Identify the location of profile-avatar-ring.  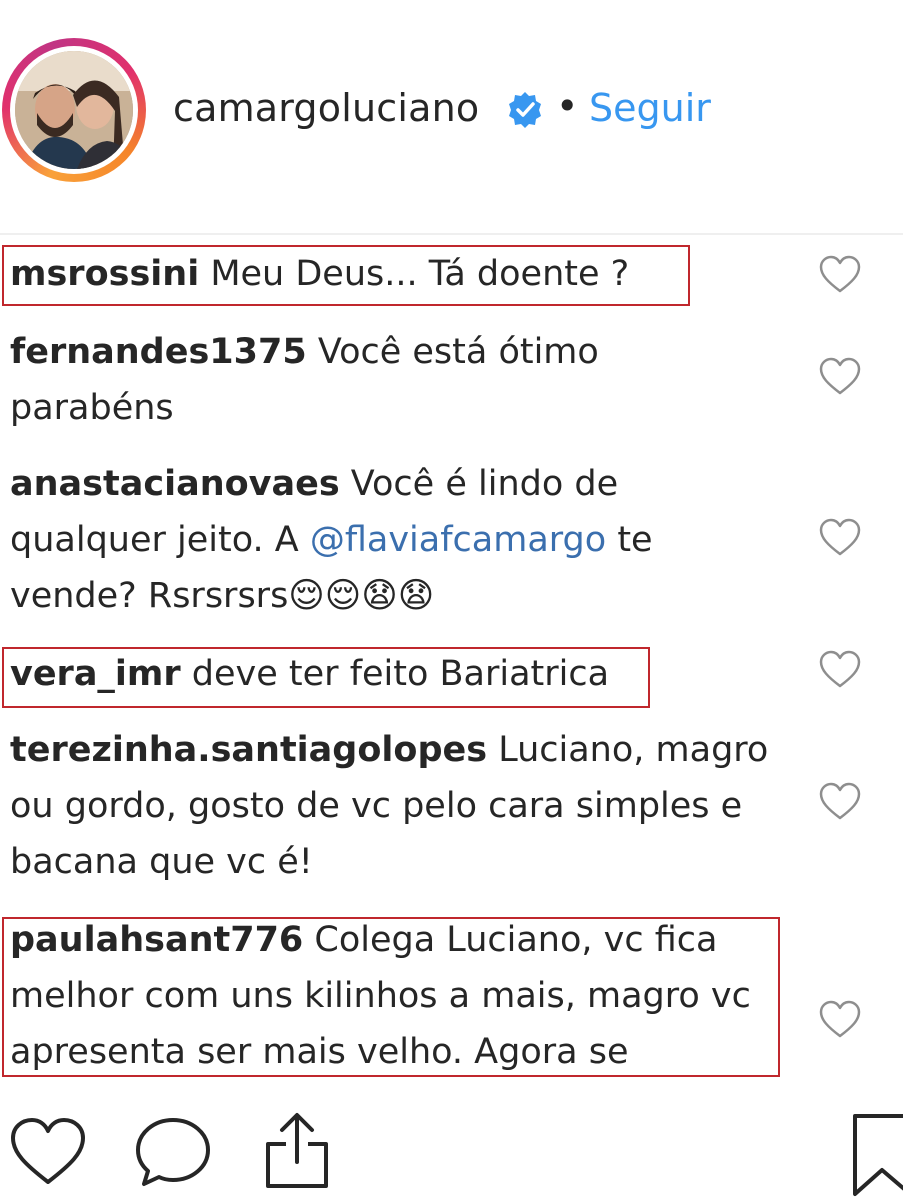
(74, 110).